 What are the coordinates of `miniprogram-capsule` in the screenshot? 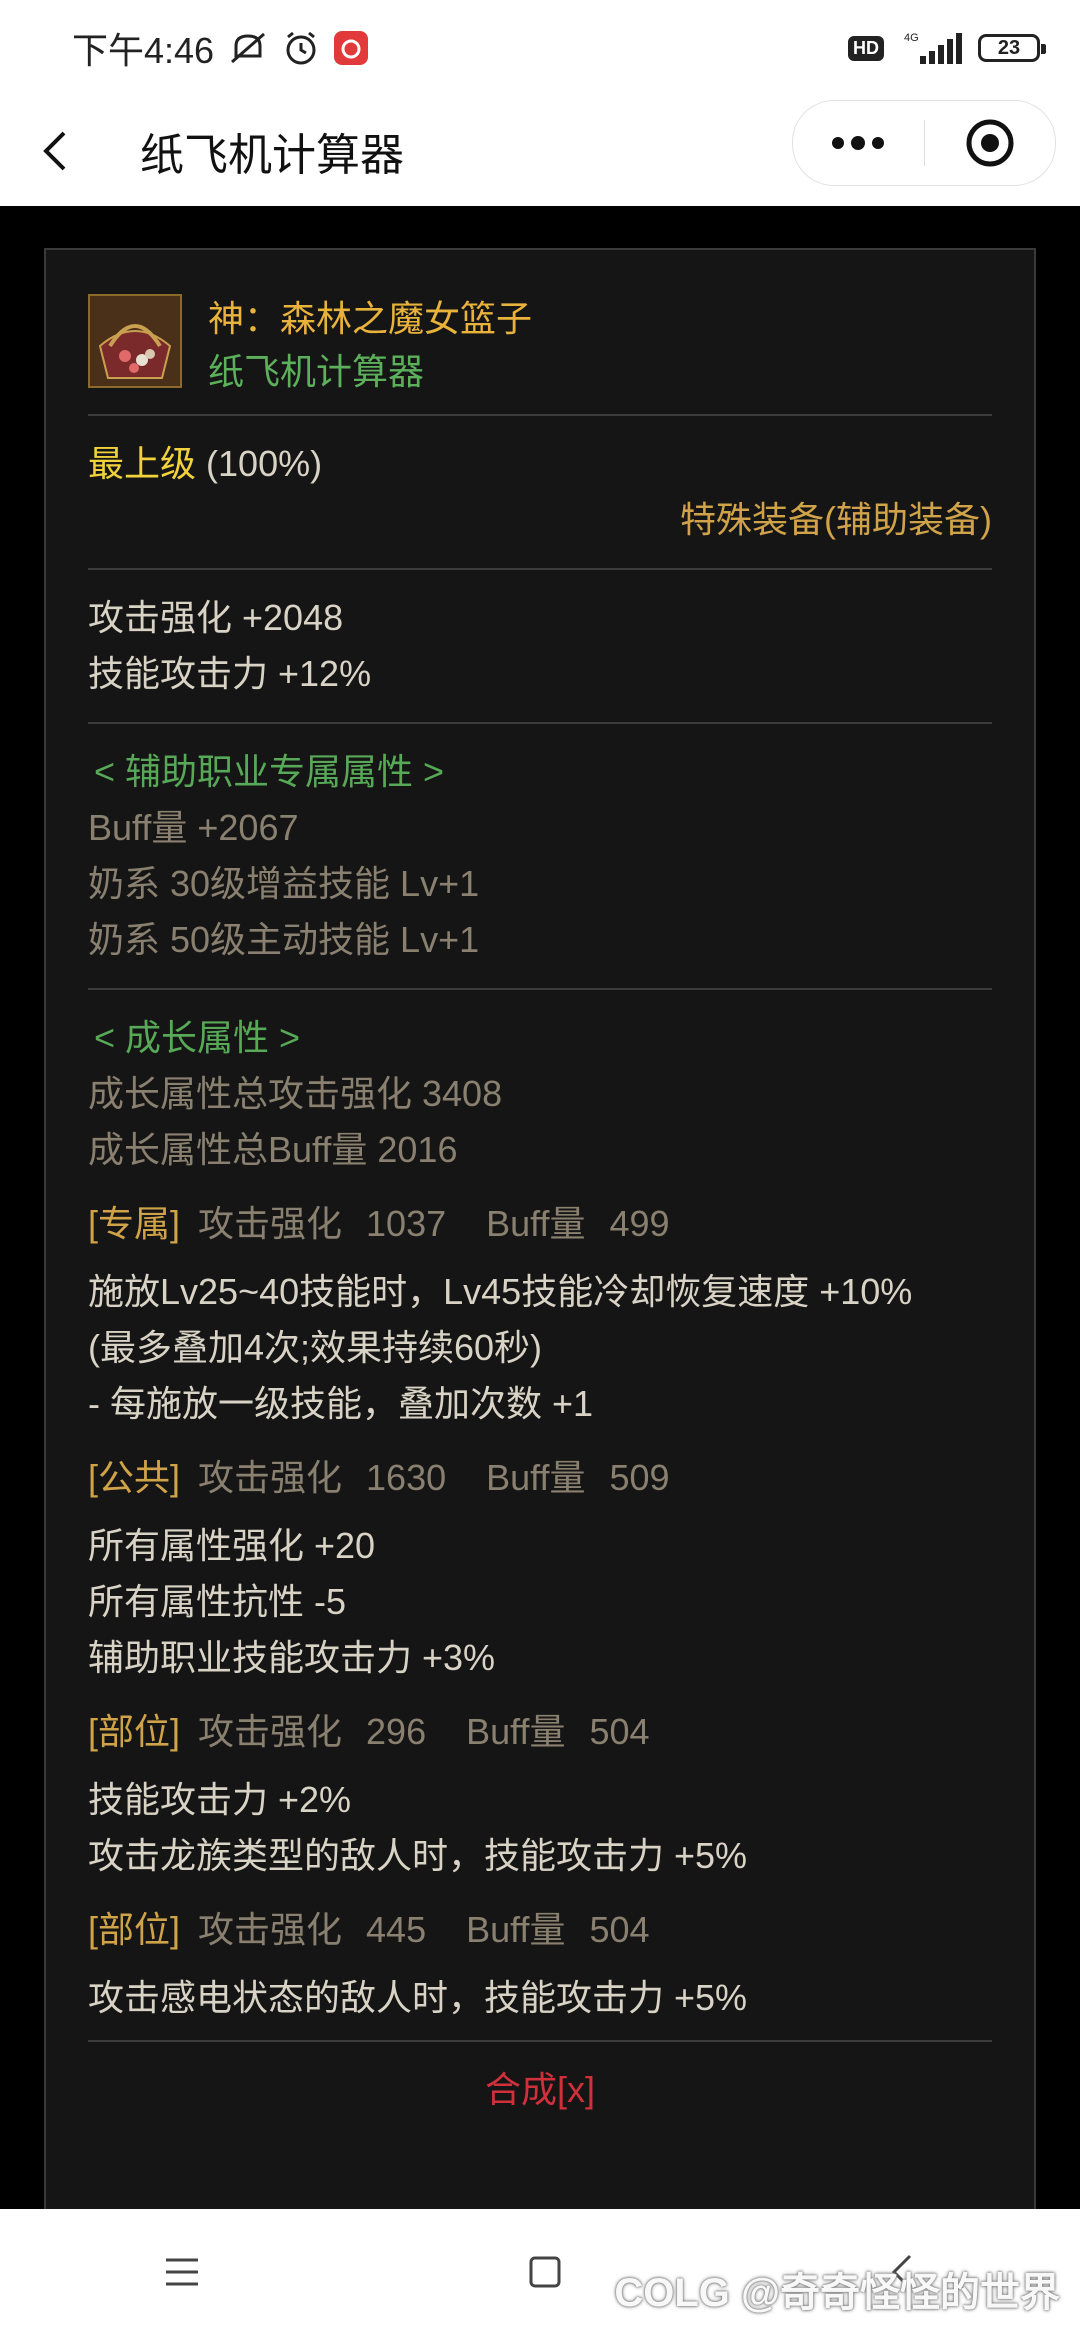 It's located at (924, 143).